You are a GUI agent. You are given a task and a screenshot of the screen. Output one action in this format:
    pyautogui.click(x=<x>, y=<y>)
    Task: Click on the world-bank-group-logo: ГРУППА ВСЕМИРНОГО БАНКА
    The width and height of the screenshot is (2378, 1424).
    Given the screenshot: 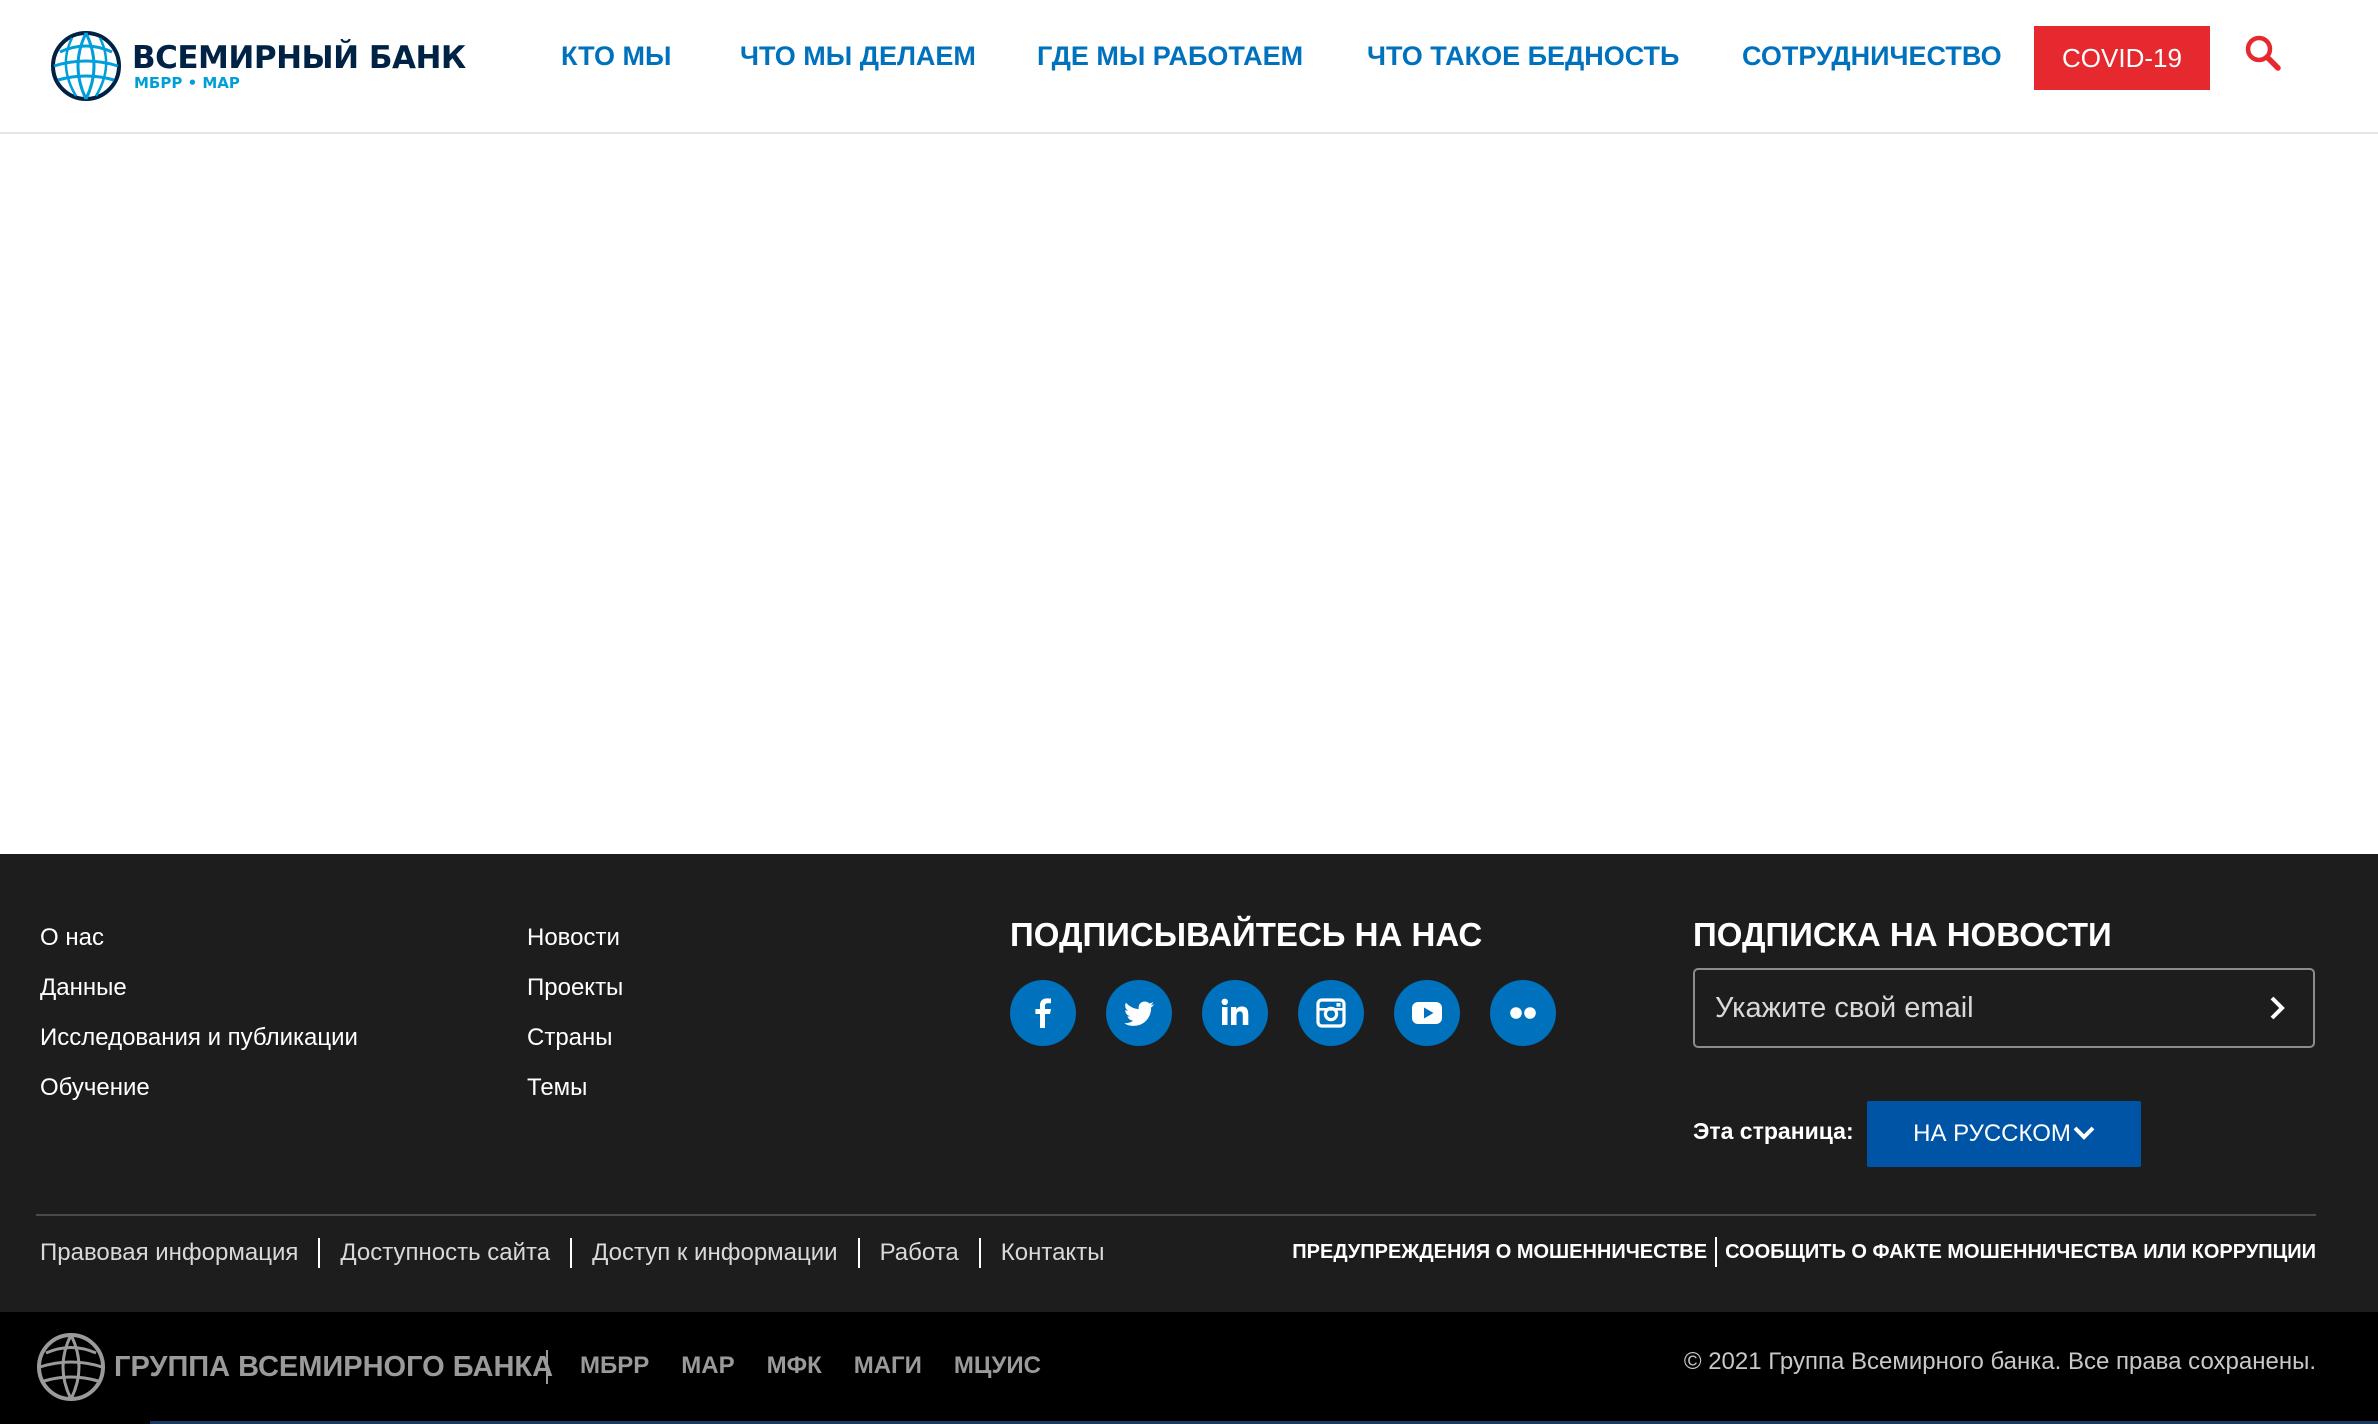 What is the action you would take?
    pyautogui.click(x=294, y=1367)
    